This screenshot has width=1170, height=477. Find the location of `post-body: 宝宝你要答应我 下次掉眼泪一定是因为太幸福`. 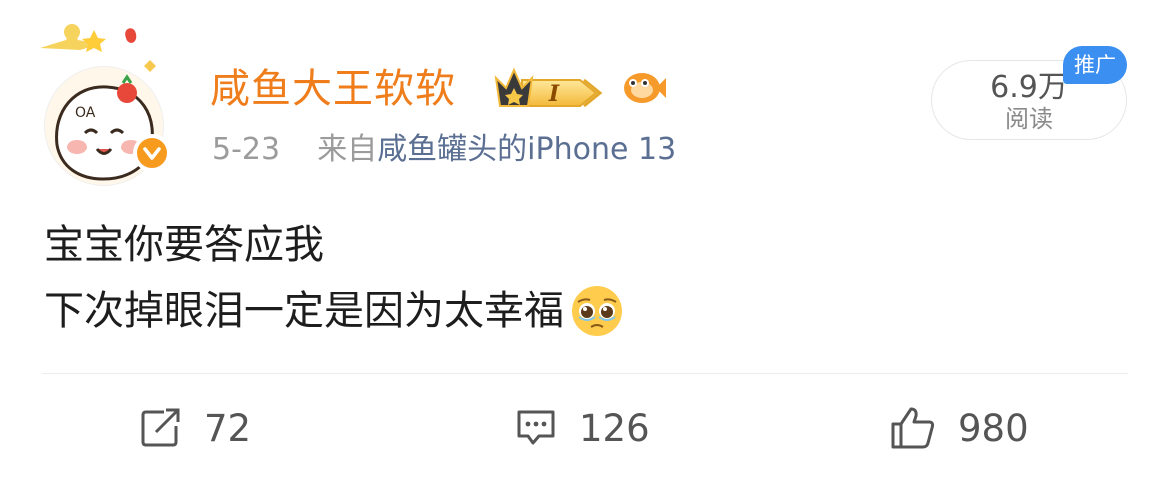

post-body: 宝宝你要答应我 下次掉眼泪一定是因为太幸福 is located at coordinates (334, 278).